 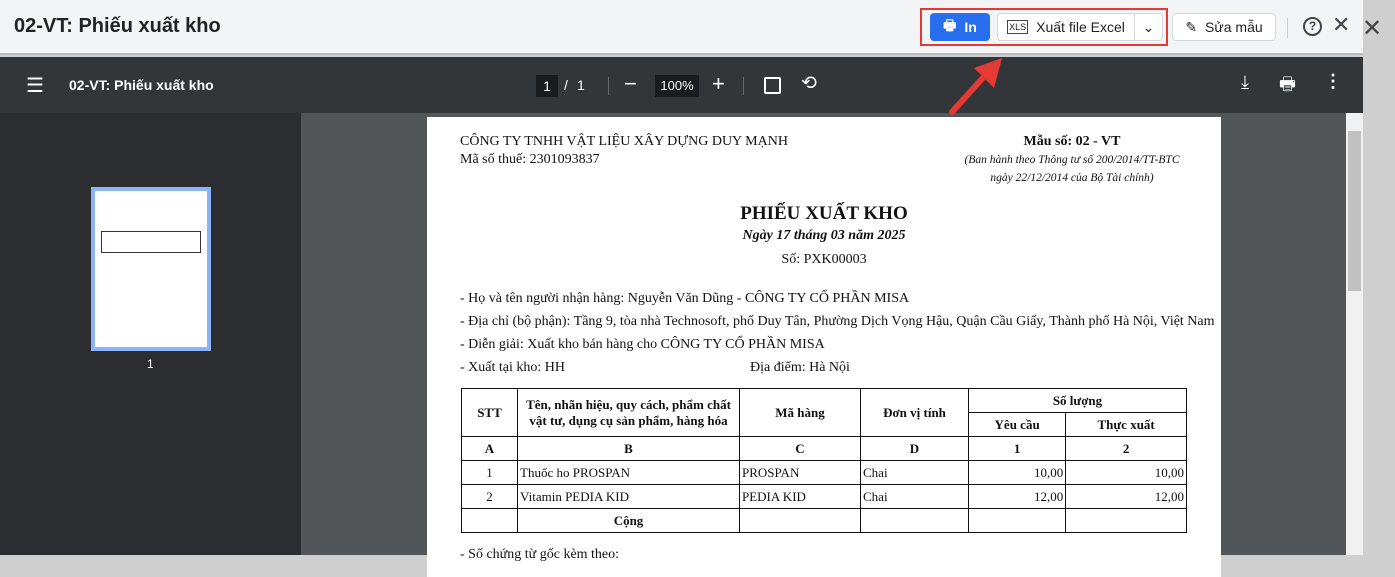 I want to click on pdf-title: 02-VT: Phiếu xuất kho, so click(x=141, y=85).